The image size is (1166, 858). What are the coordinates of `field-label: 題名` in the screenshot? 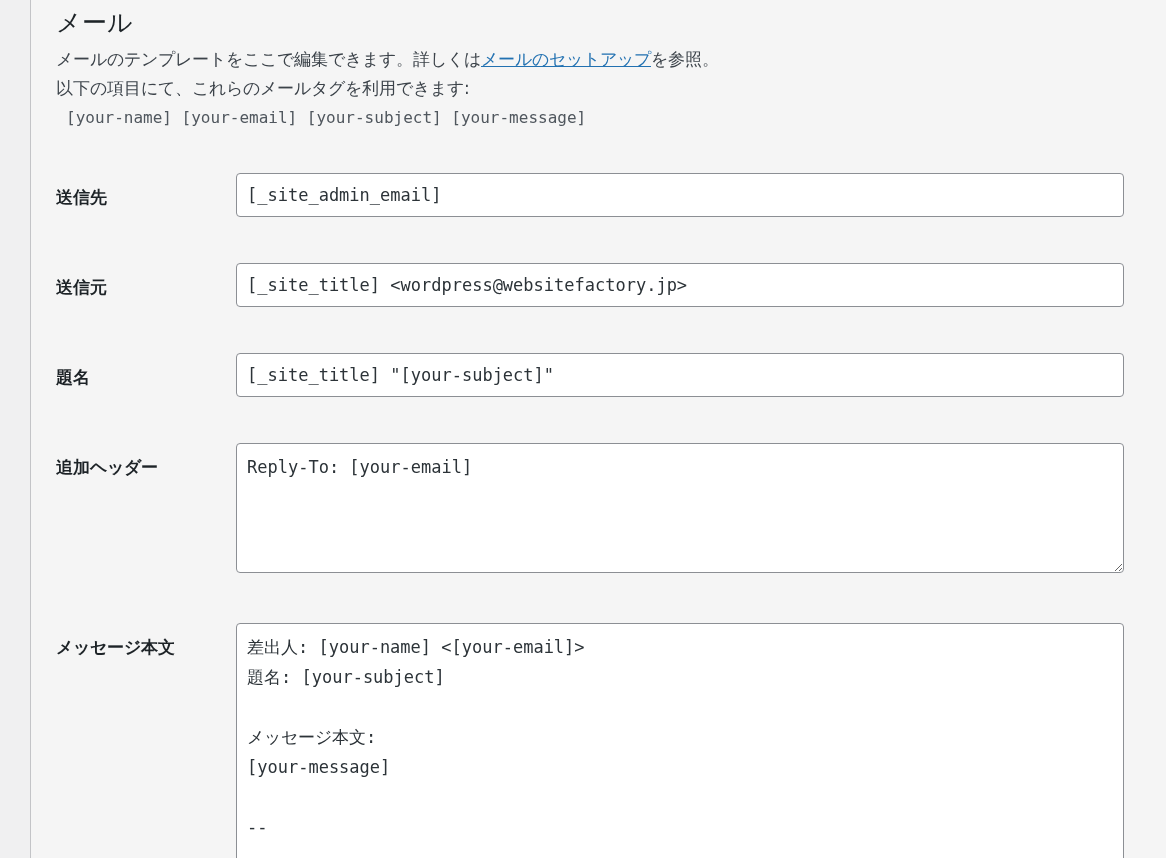 It's located at (73, 377).